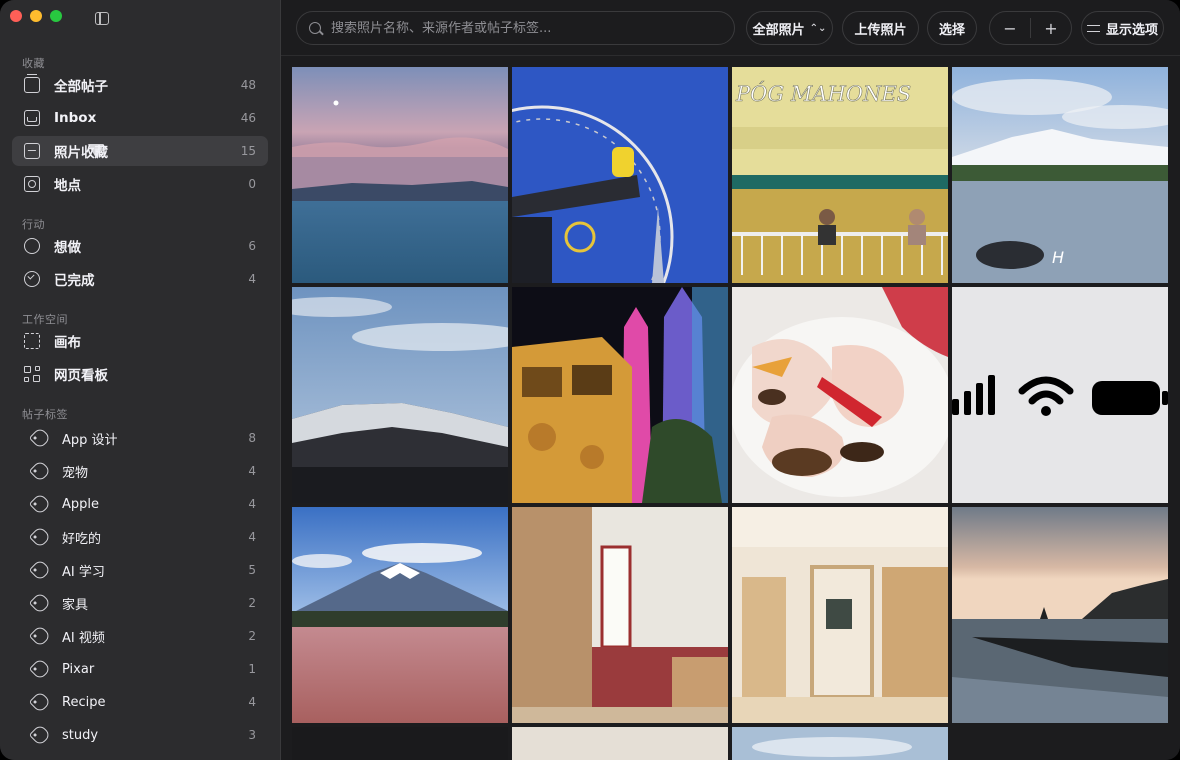  What do you see at coordinates (36, 16) in the screenshot?
I see `minimize-window-button` at bounding box center [36, 16].